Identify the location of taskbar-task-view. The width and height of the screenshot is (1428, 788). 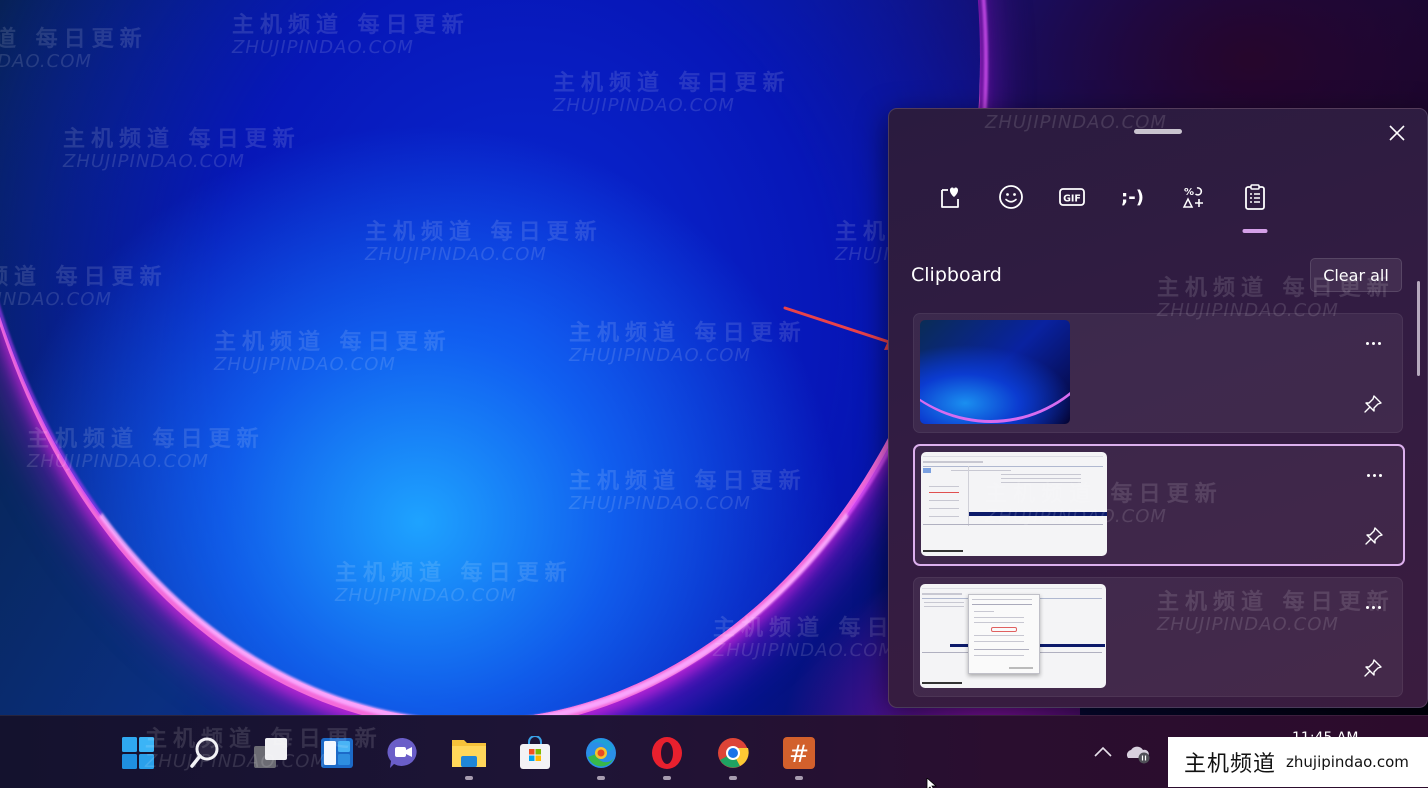
(271, 753).